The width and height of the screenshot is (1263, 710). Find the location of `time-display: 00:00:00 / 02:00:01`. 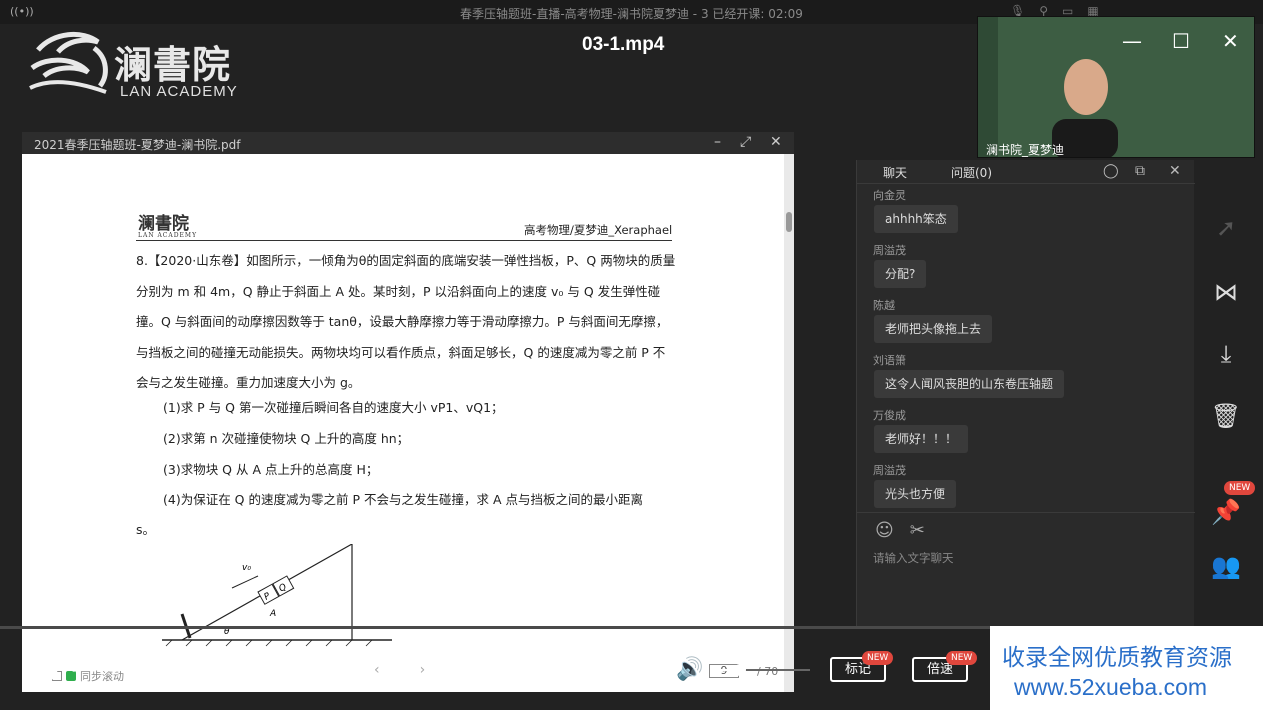

time-display: 00:00:00 / 02:00:01 is located at coordinates (208, 670).